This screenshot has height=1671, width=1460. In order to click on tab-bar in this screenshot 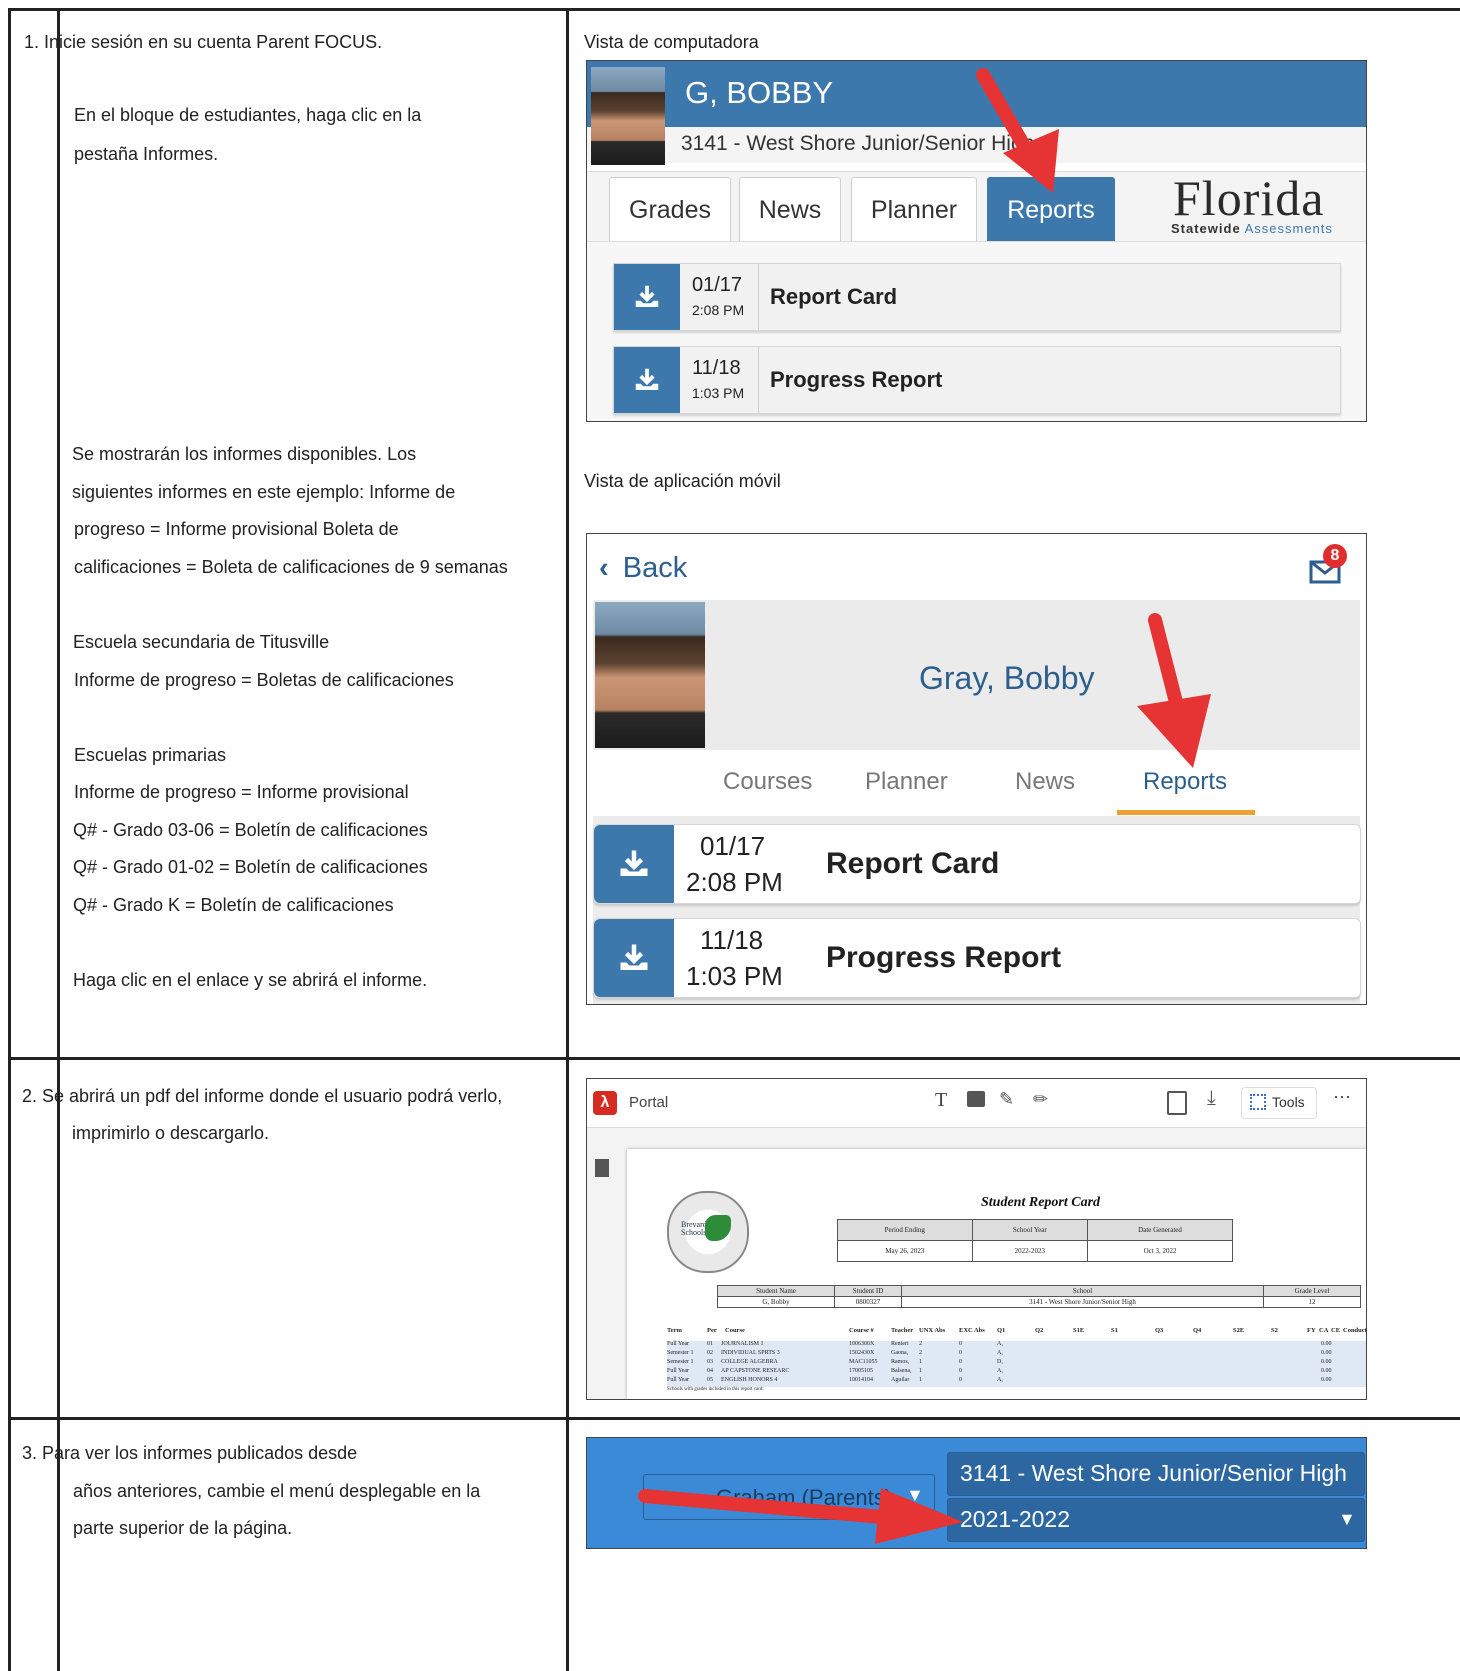, I will do `click(976, 782)`.